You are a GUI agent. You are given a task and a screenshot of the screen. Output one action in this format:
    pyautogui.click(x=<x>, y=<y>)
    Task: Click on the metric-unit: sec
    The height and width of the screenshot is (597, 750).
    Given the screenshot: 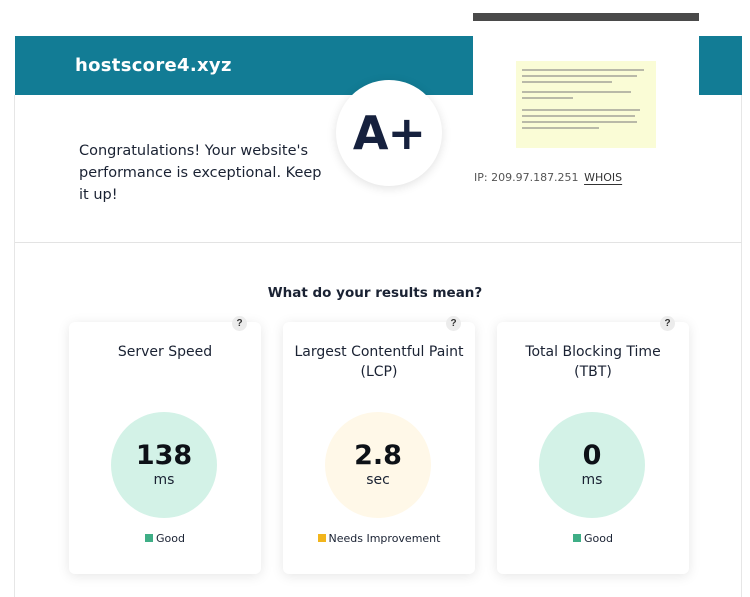 What is the action you would take?
    pyautogui.click(x=378, y=480)
    